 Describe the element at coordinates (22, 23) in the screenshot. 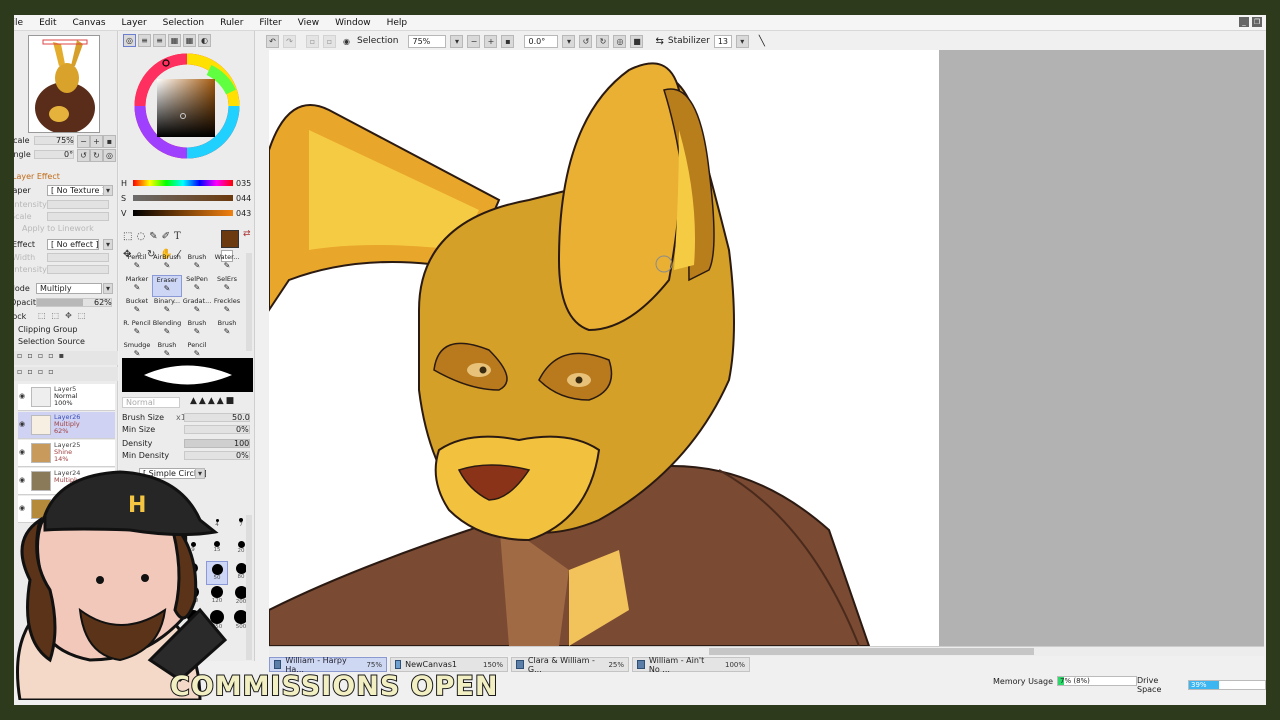

I see `menu-file: File` at that location.